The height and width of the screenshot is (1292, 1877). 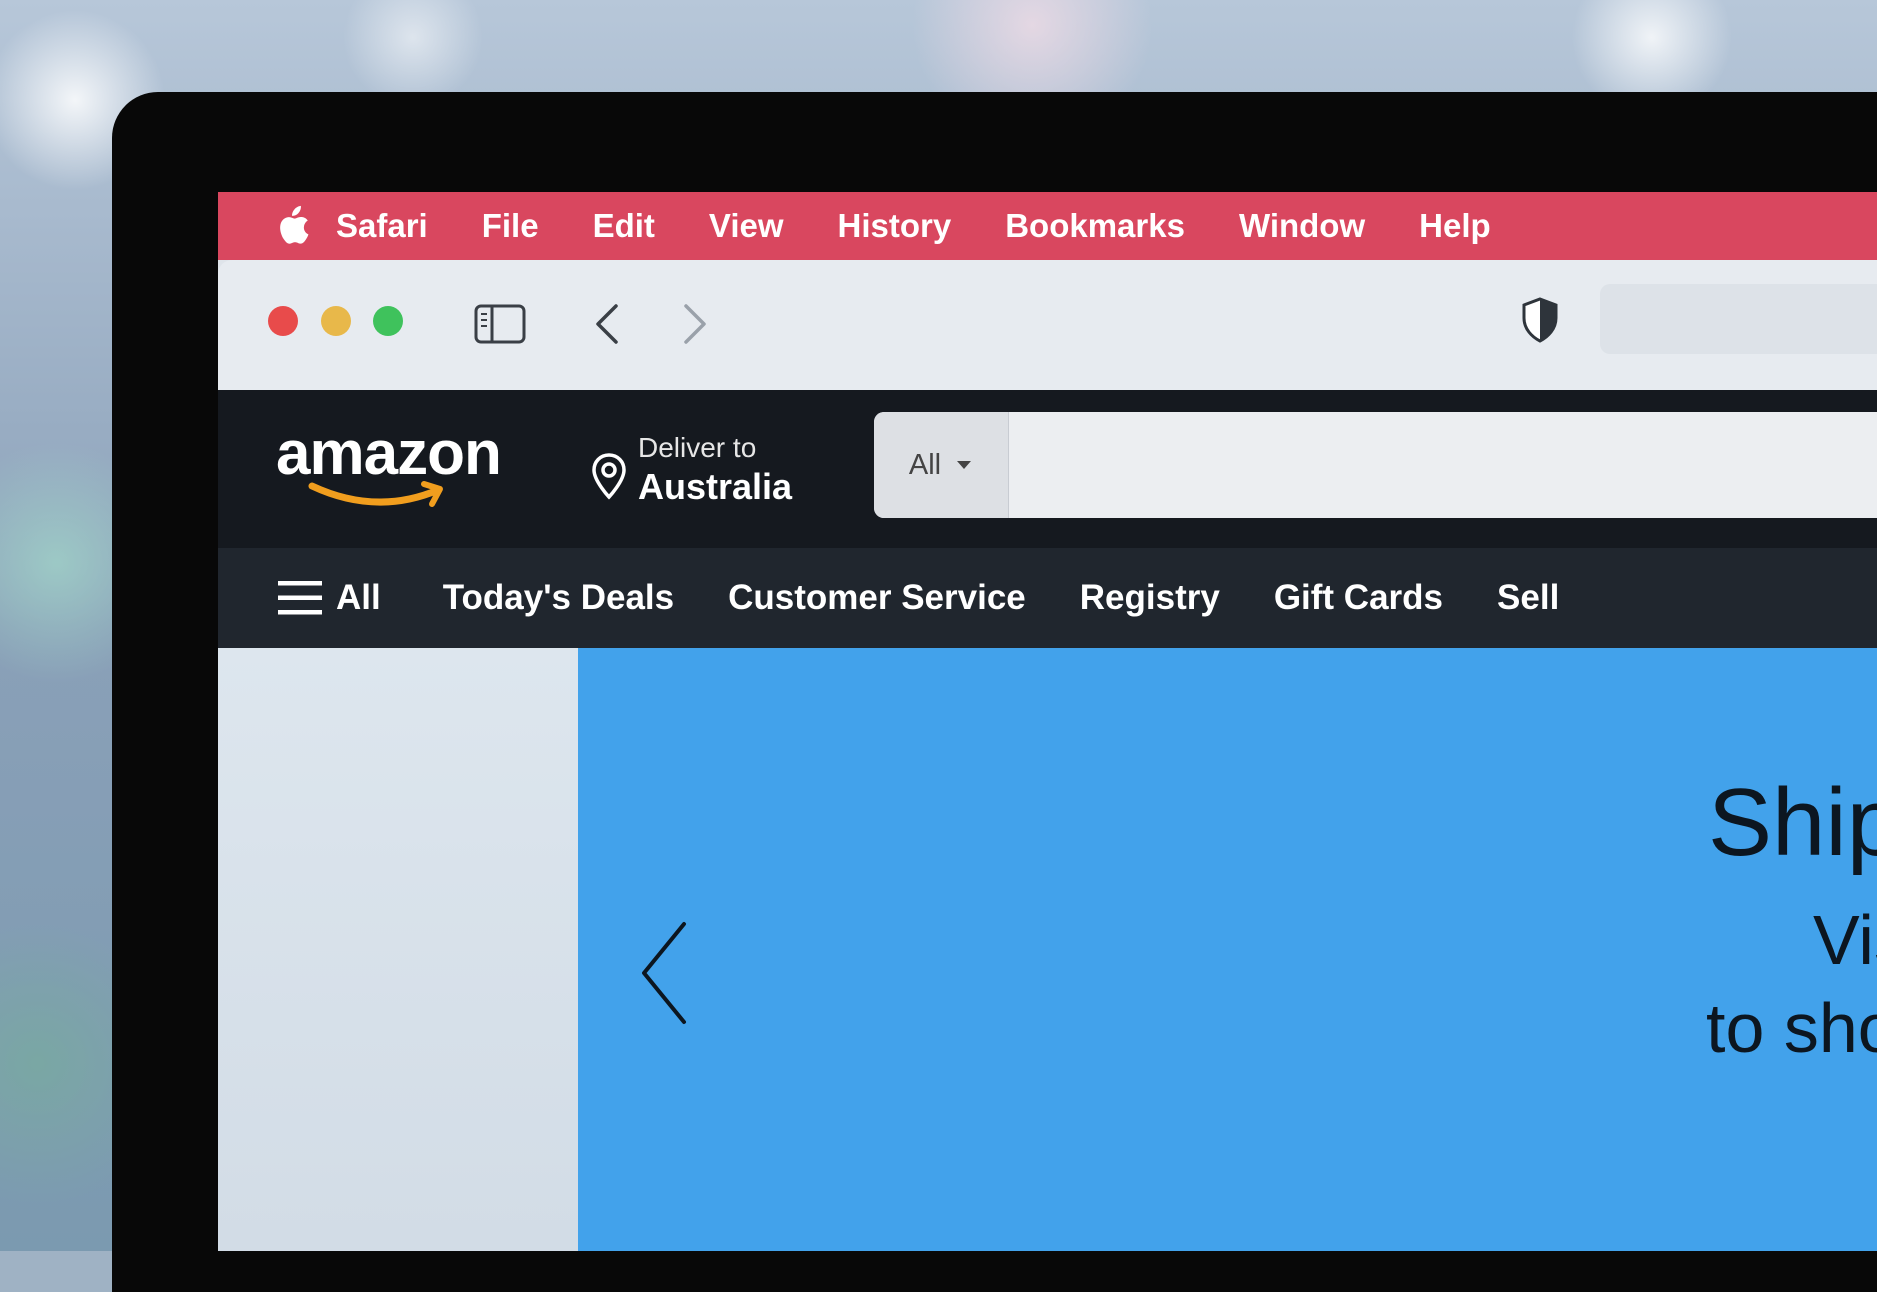 What do you see at coordinates (607, 324) in the screenshot?
I see `back-chevron-icon` at bounding box center [607, 324].